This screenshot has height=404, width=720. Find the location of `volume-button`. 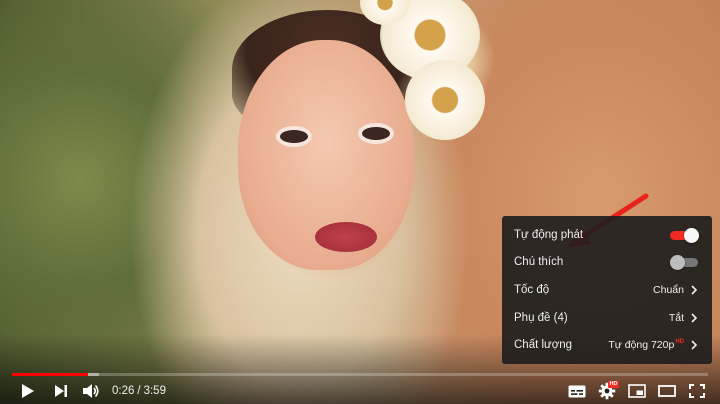

volume-button is located at coordinates (91, 391).